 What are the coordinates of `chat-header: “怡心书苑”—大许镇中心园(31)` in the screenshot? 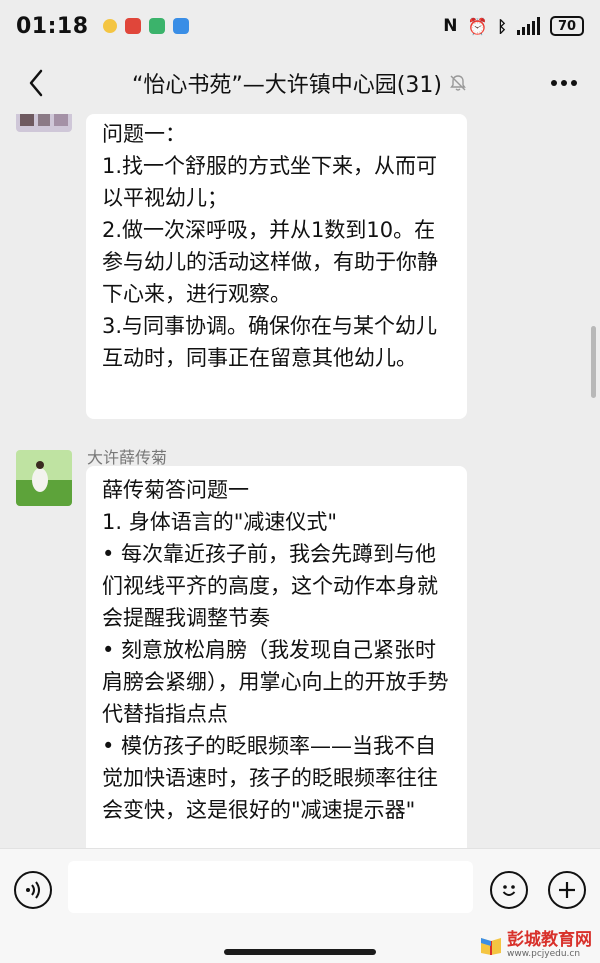 It's located at (300, 83).